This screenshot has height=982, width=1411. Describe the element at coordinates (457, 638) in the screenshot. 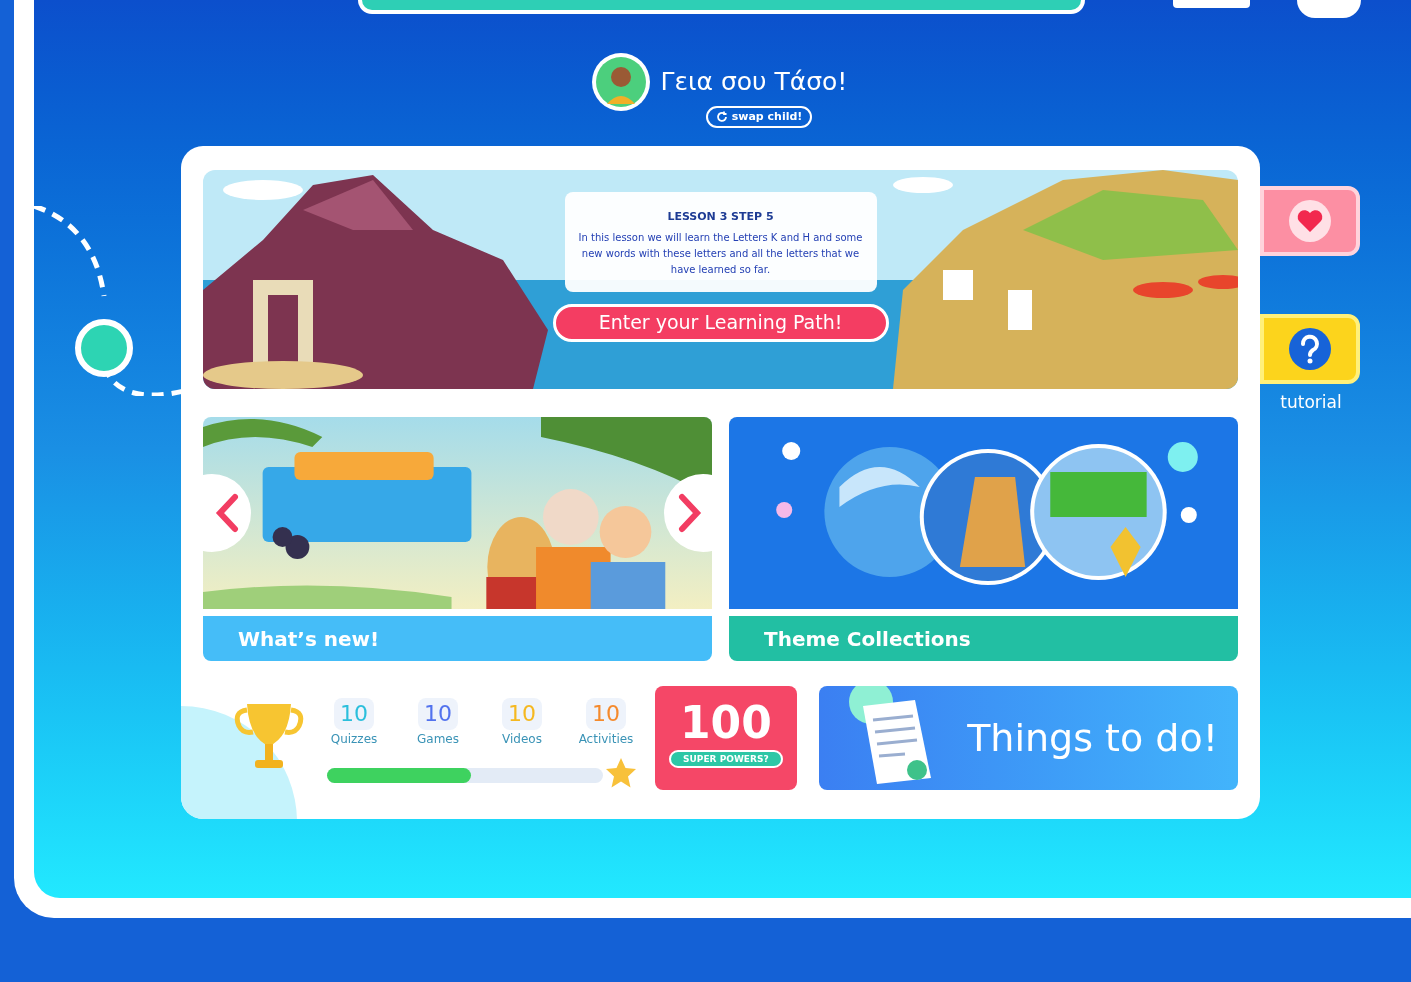

I see `collection-label: What’s new!` at that location.